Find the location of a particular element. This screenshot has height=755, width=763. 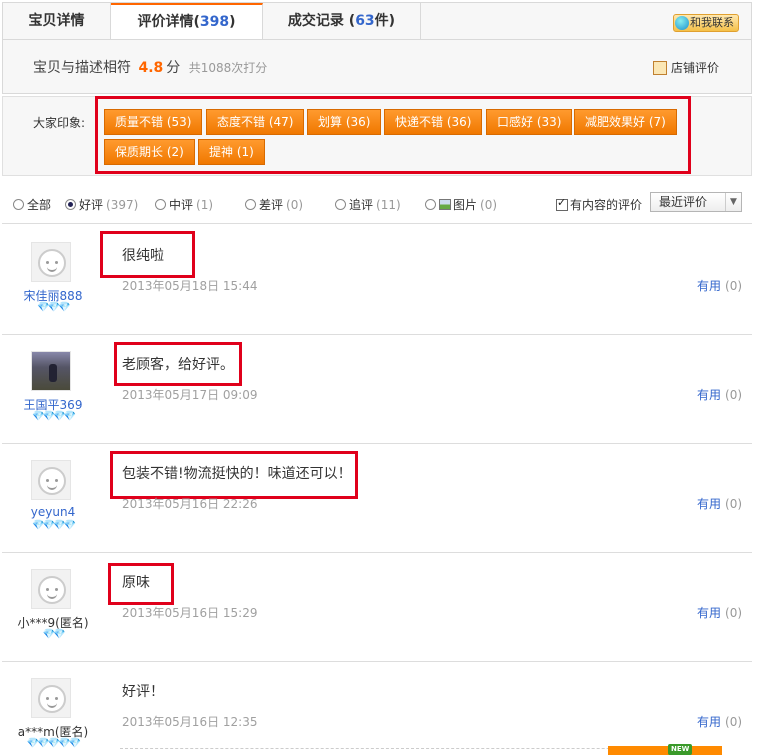

review-time: 2013年05月18日 15:44 is located at coordinates (190, 286).